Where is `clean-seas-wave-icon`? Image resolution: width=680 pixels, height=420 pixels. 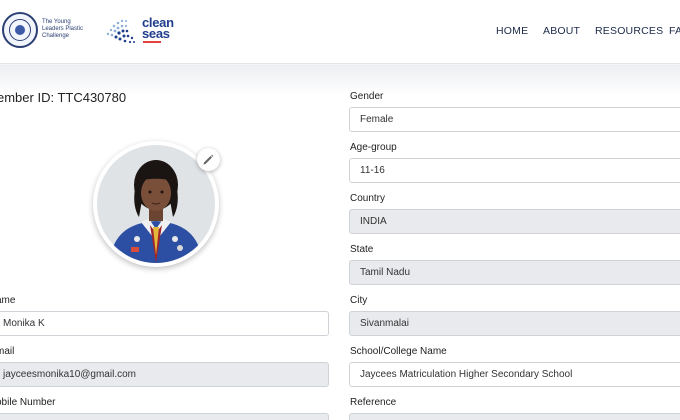 clean-seas-wave-icon is located at coordinates (122, 31).